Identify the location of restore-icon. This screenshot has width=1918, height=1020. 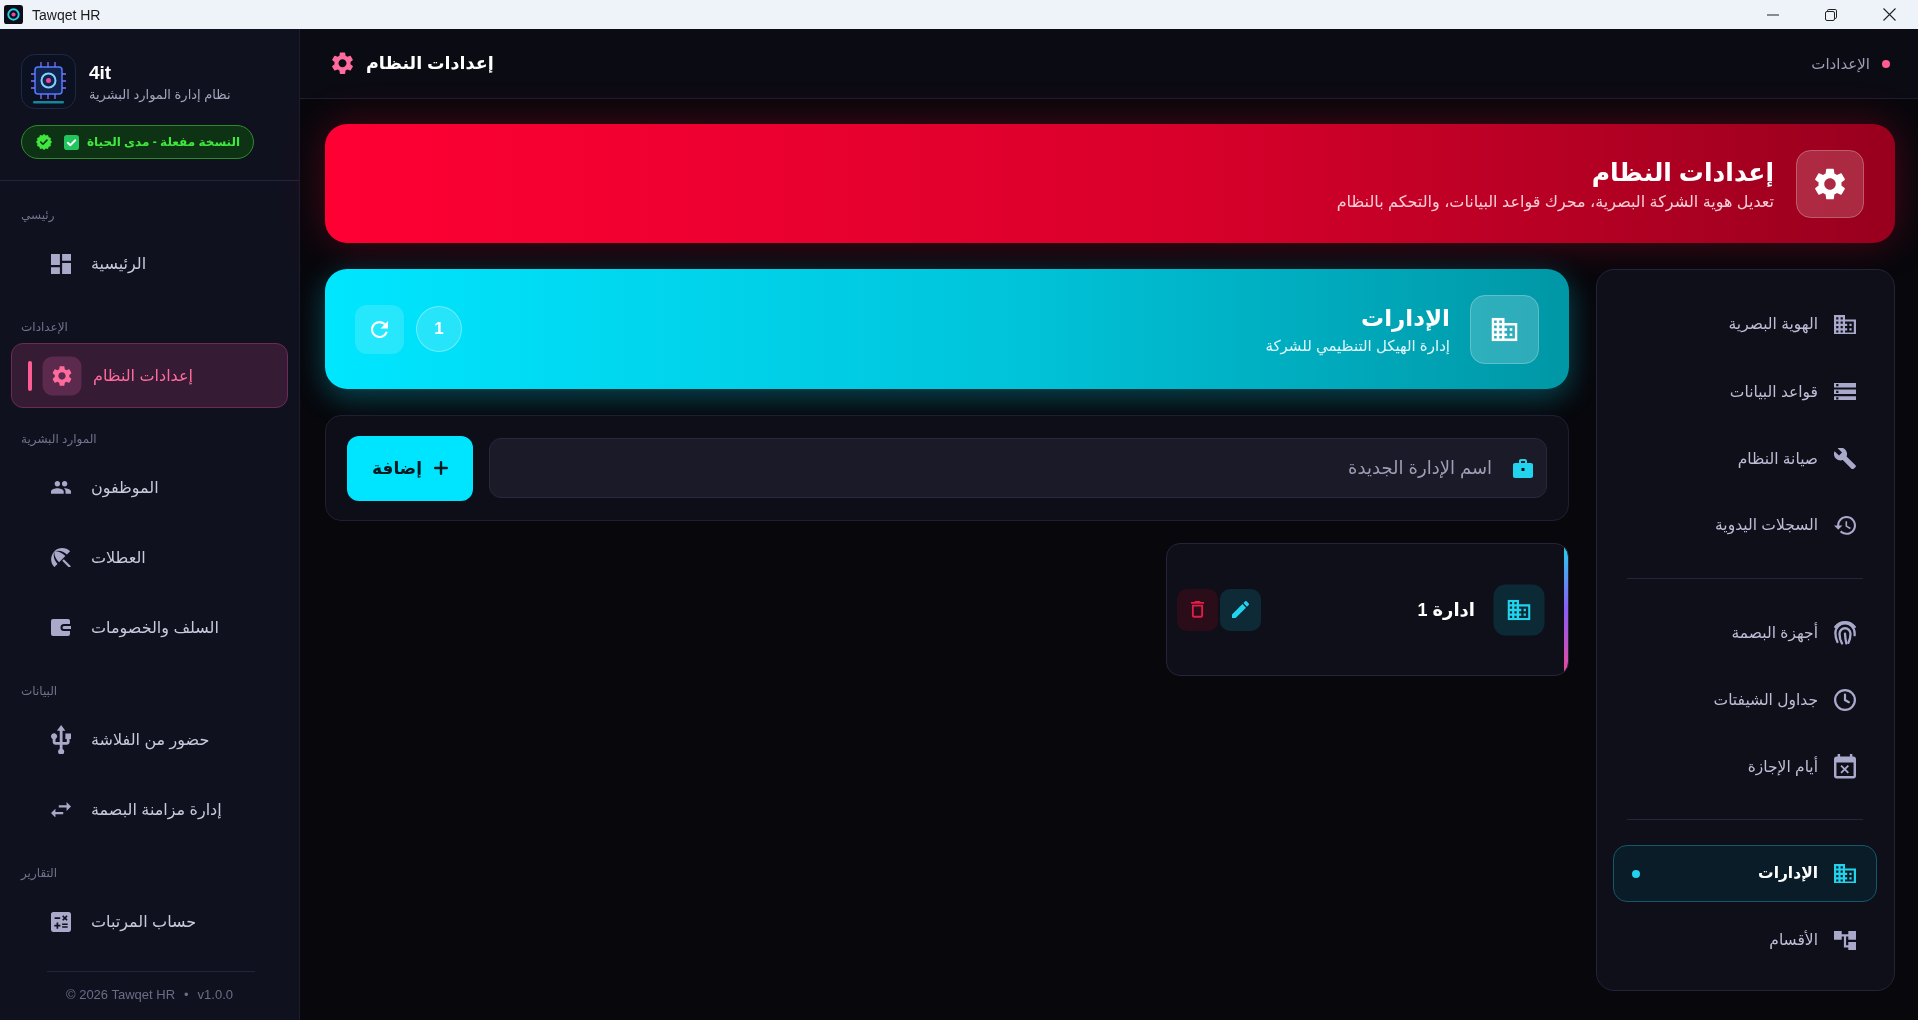
(1831, 14).